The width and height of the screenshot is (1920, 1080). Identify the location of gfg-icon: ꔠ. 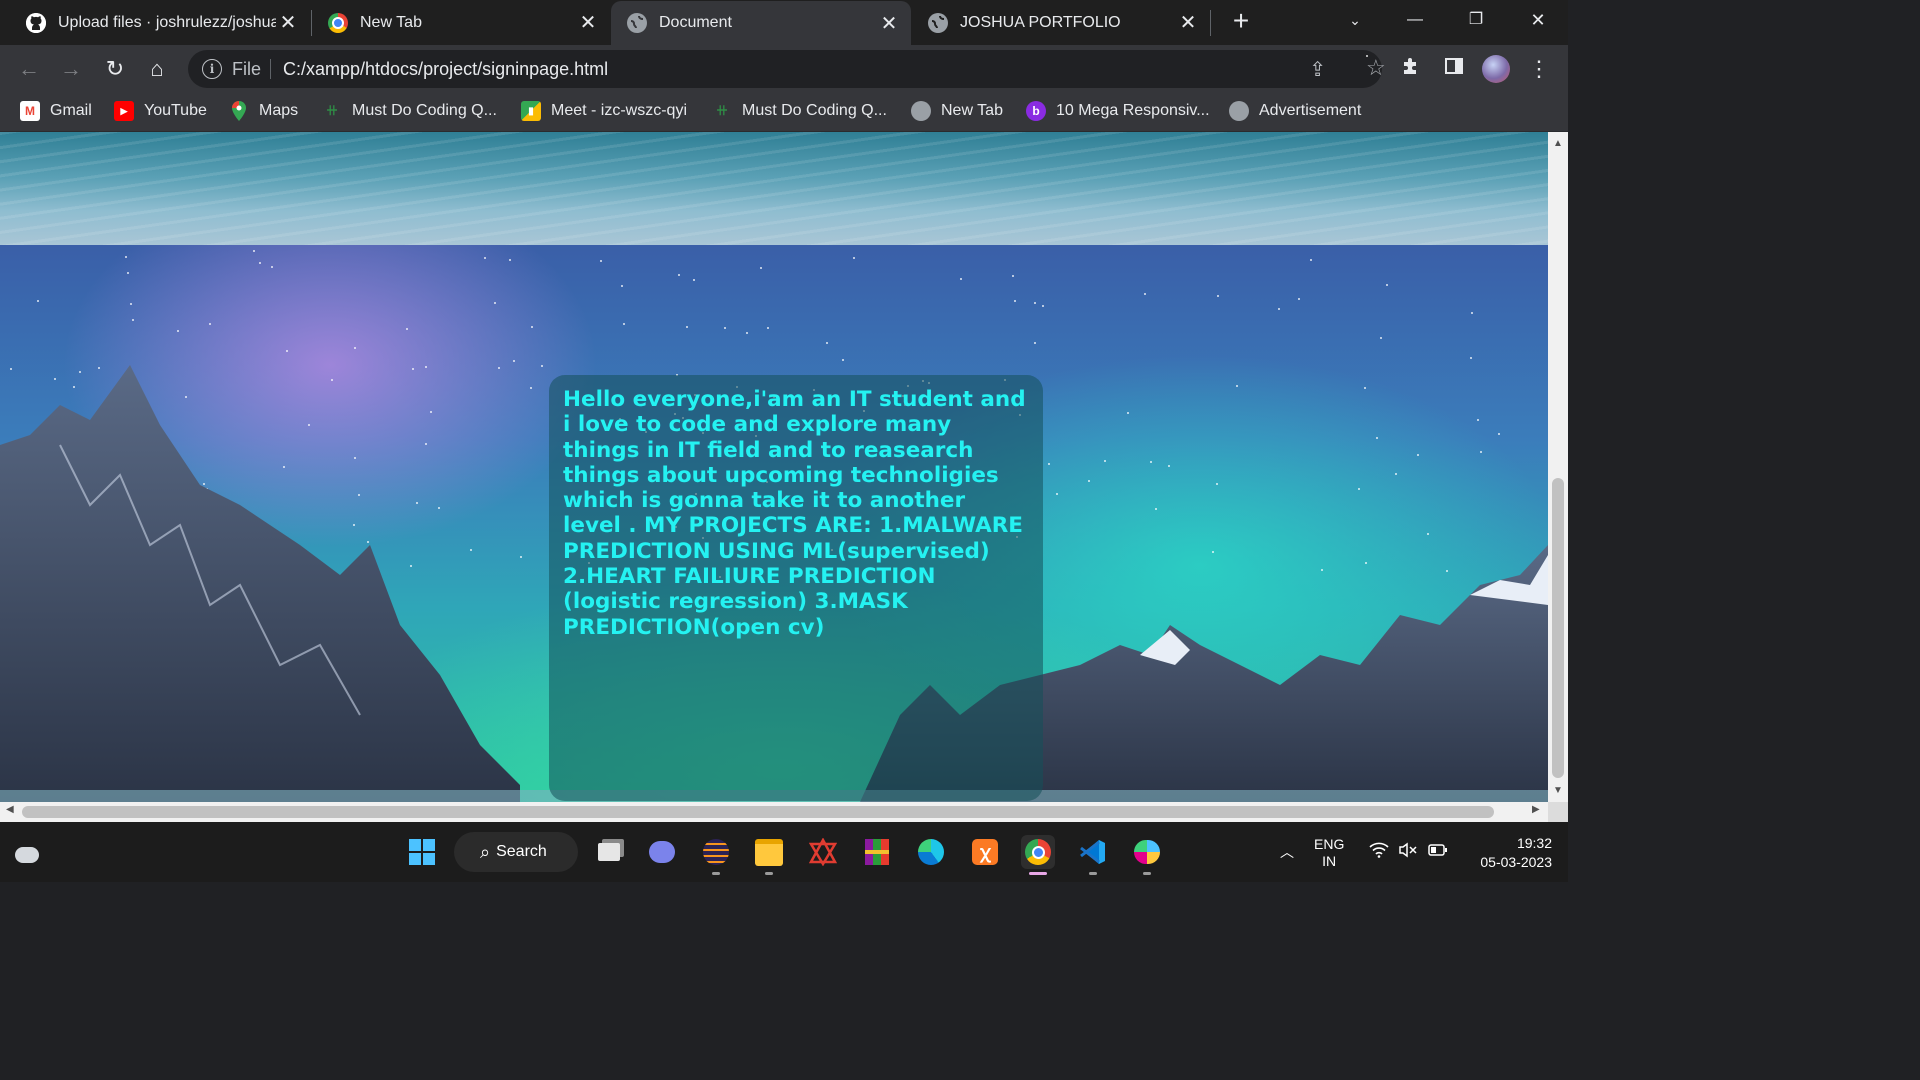
(332, 110).